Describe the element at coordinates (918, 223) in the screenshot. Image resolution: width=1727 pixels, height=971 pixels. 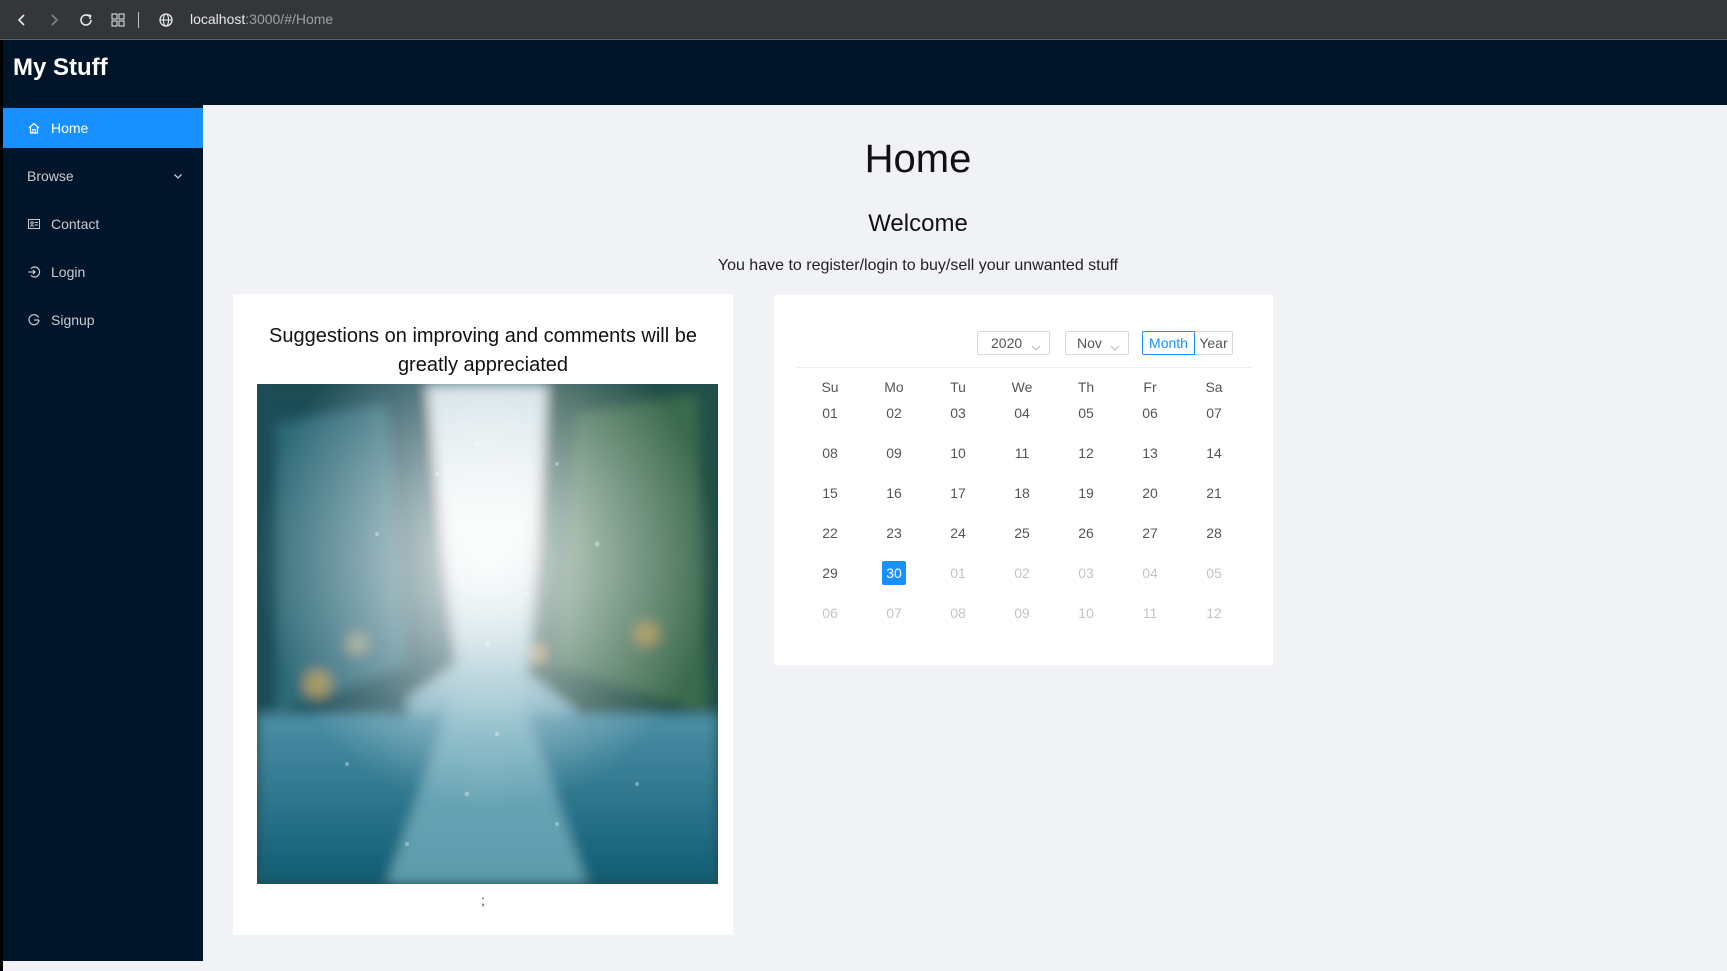
I see `welcome-heading: Welcome` at that location.